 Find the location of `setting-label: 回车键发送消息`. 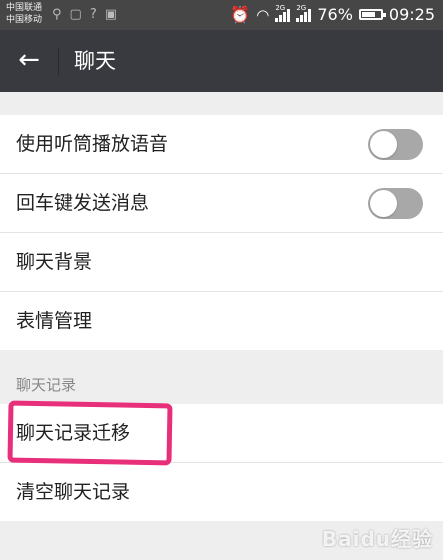

setting-label: 回车键发送消息 is located at coordinates (83, 203).